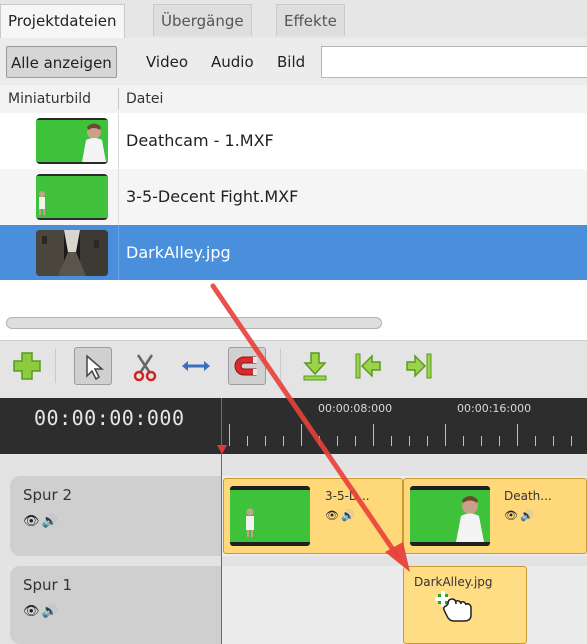 The image size is (587, 644). What do you see at coordinates (368, 366) in the screenshot?
I see `jump-start-icon` at bounding box center [368, 366].